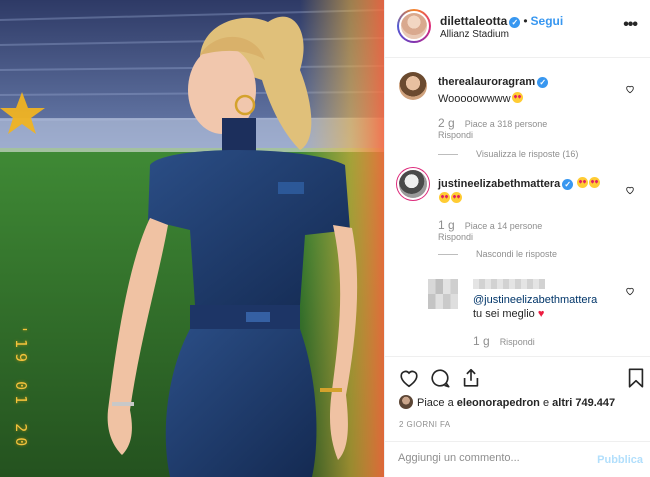  I want to click on reply-username-blurred, so click(509, 284).